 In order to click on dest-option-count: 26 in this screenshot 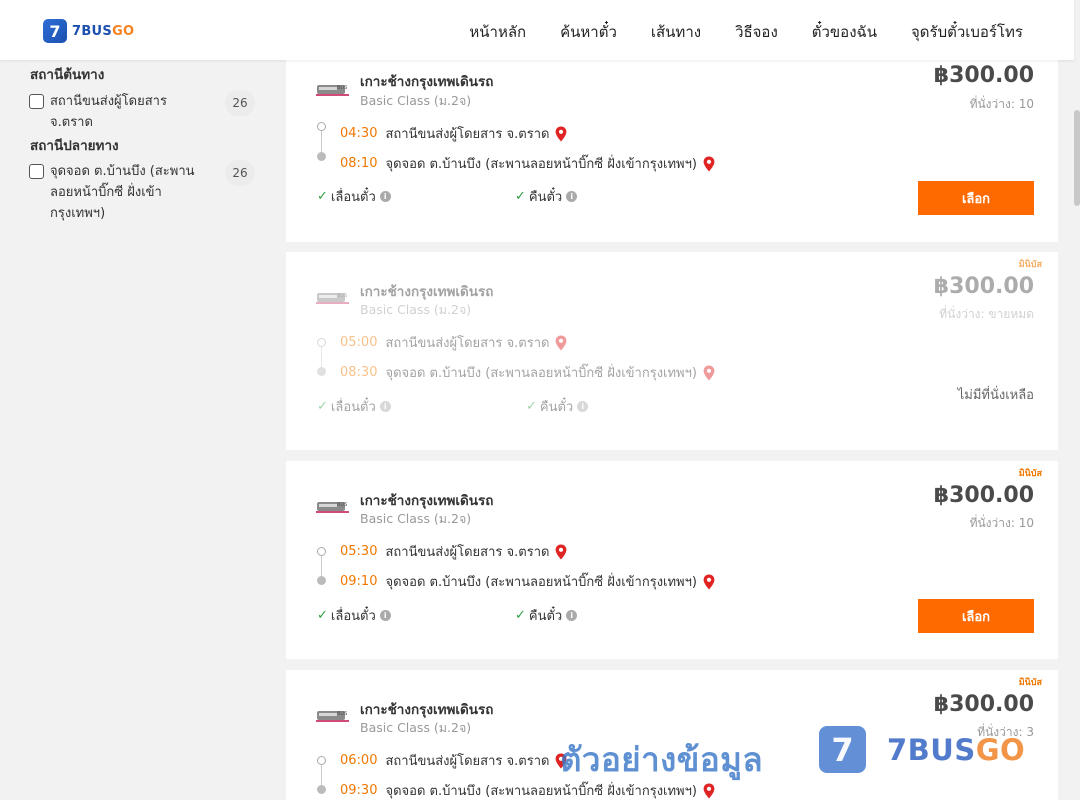, I will do `click(240, 173)`.